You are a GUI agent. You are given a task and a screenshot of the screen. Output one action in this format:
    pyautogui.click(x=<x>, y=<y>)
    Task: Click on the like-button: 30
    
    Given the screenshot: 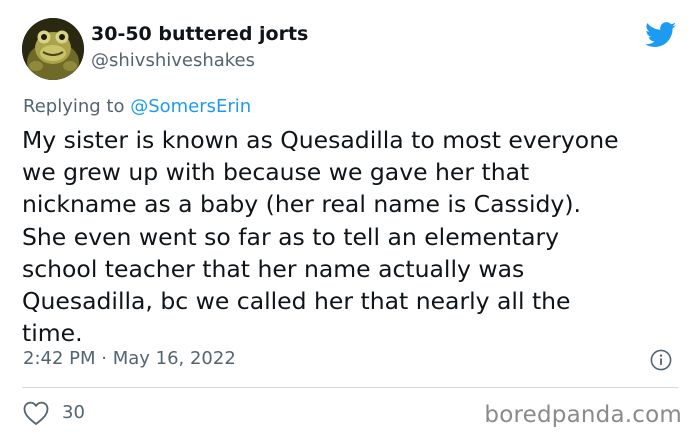 What is the action you would take?
    pyautogui.click(x=53, y=413)
    